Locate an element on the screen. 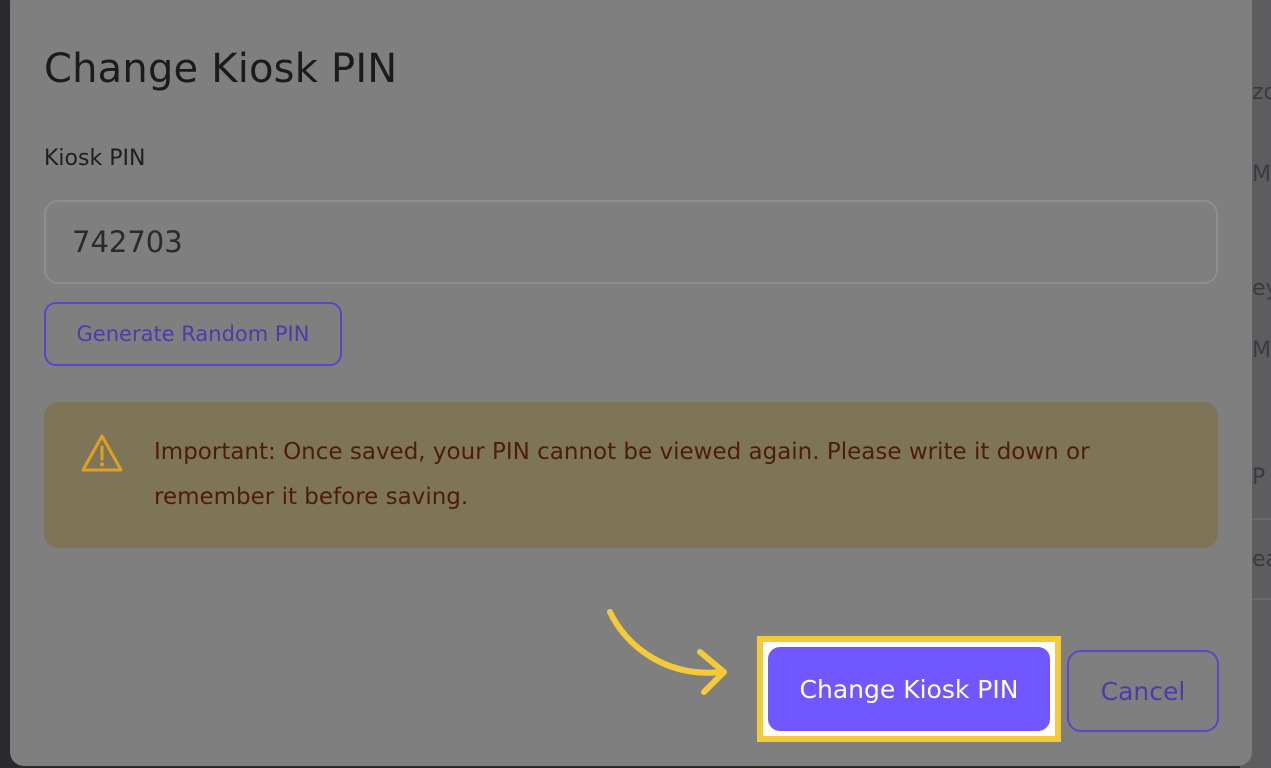 The image size is (1271, 768). background-text-fragment: zo is located at coordinates (1261, 92).